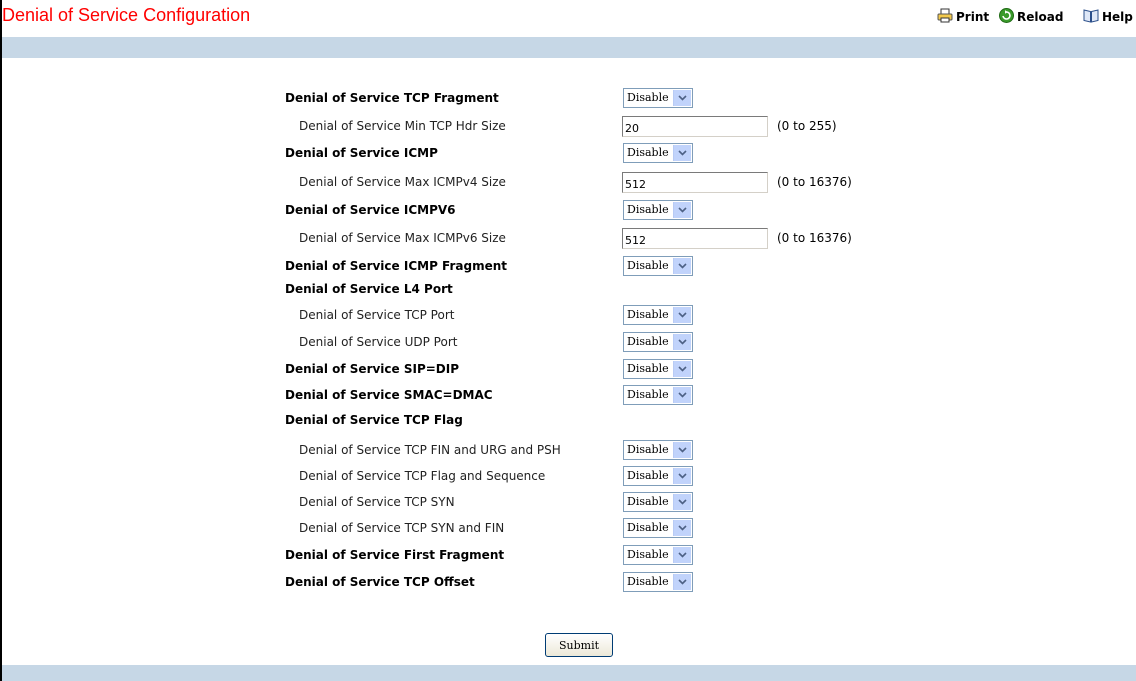 This screenshot has height=681, width=1136. Describe the element at coordinates (569, 290) in the screenshot. I see `form-row: Denial of Service L4 Port` at that location.